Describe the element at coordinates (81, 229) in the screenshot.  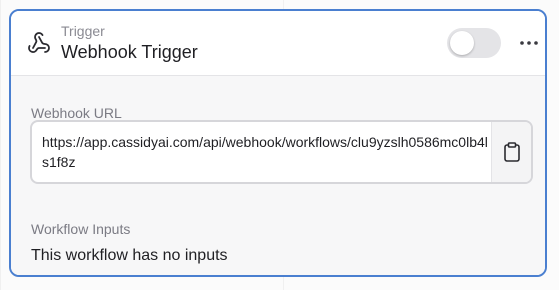
I see `workflow-inputs-label: Workflow Inputs` at that location.